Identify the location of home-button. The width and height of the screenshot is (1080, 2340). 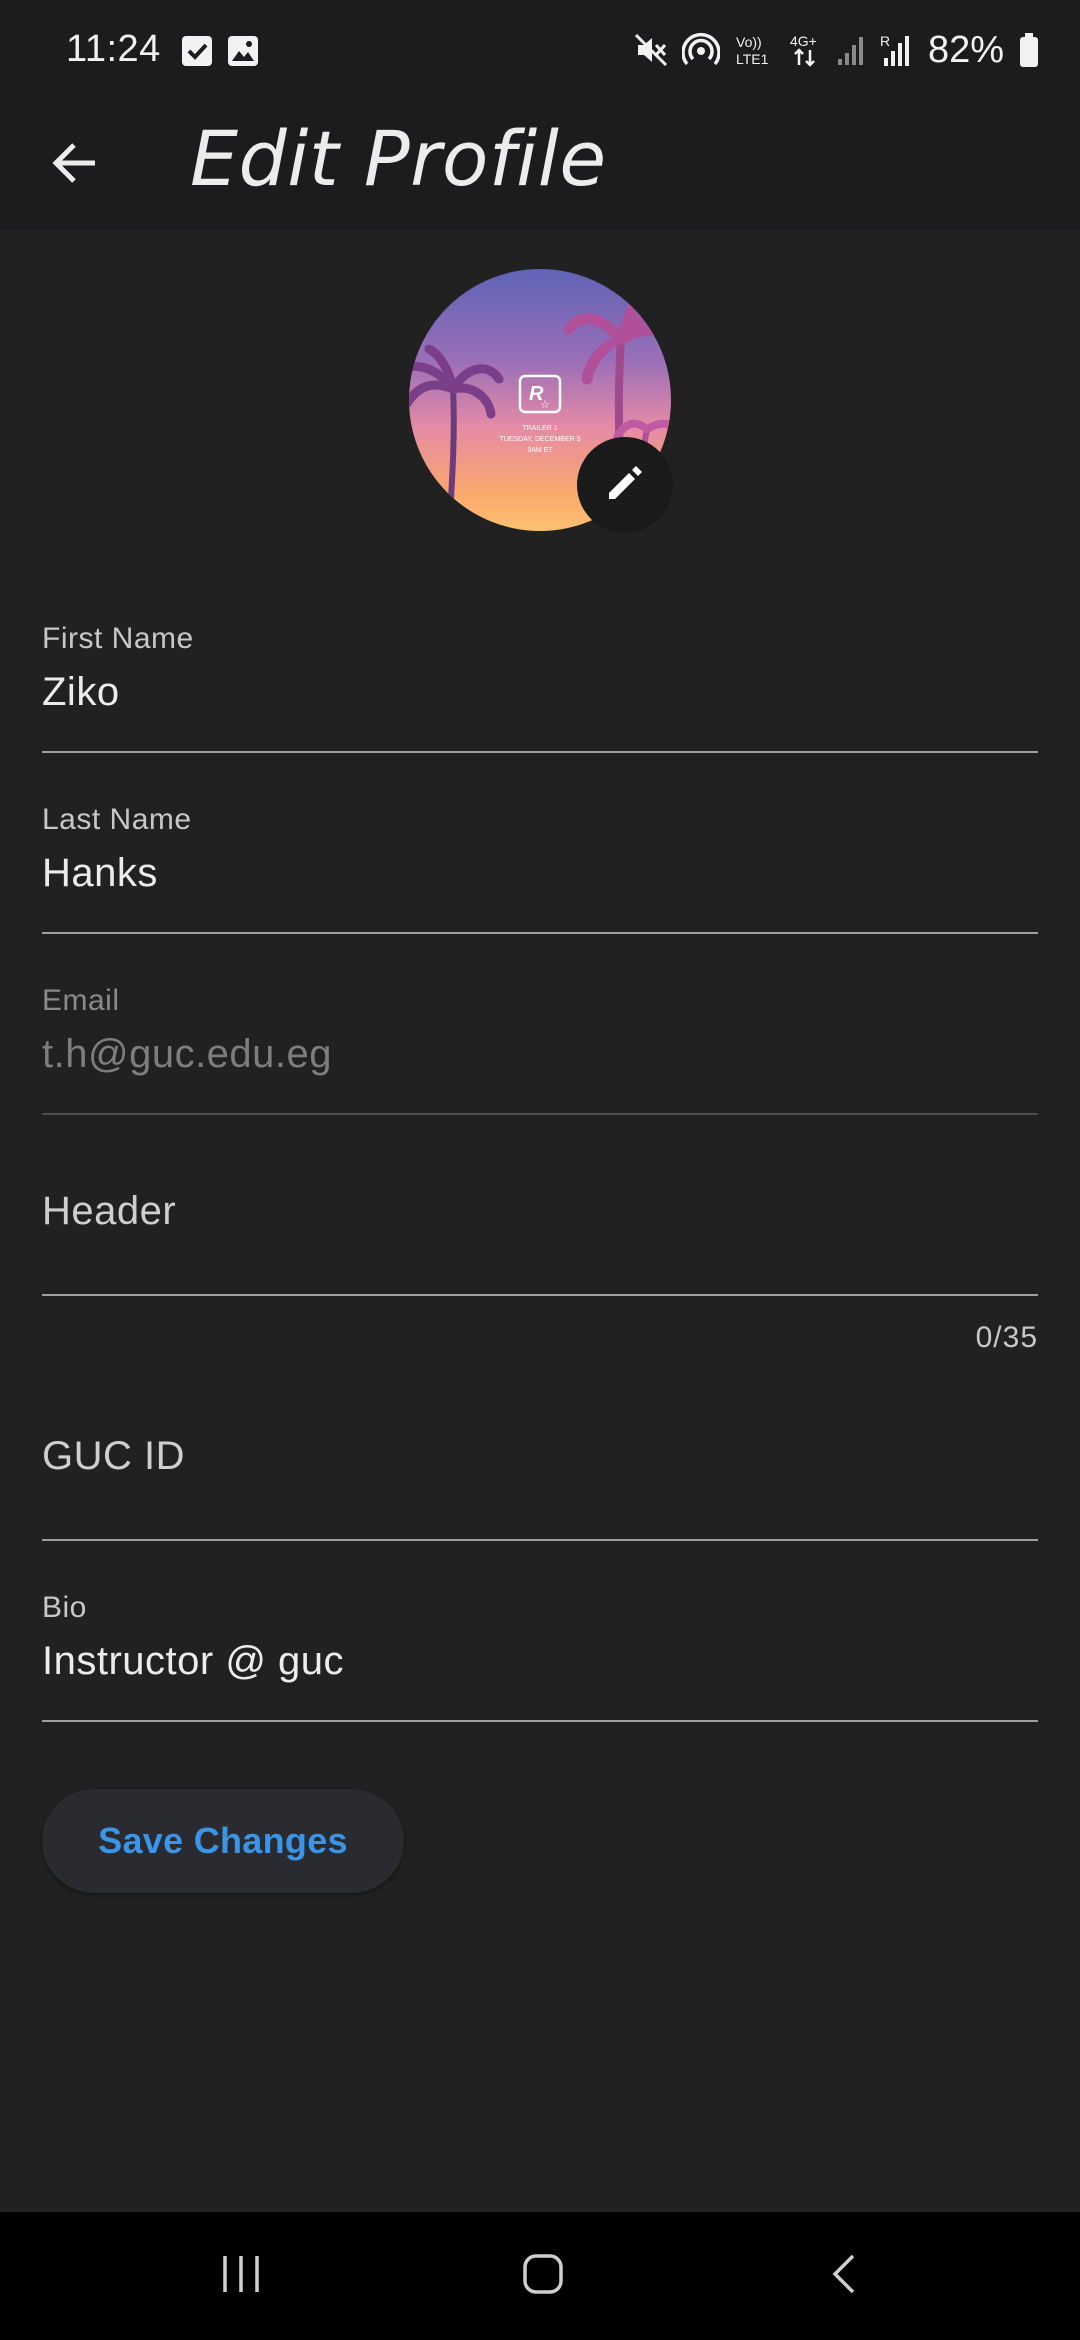
(543, 2276).